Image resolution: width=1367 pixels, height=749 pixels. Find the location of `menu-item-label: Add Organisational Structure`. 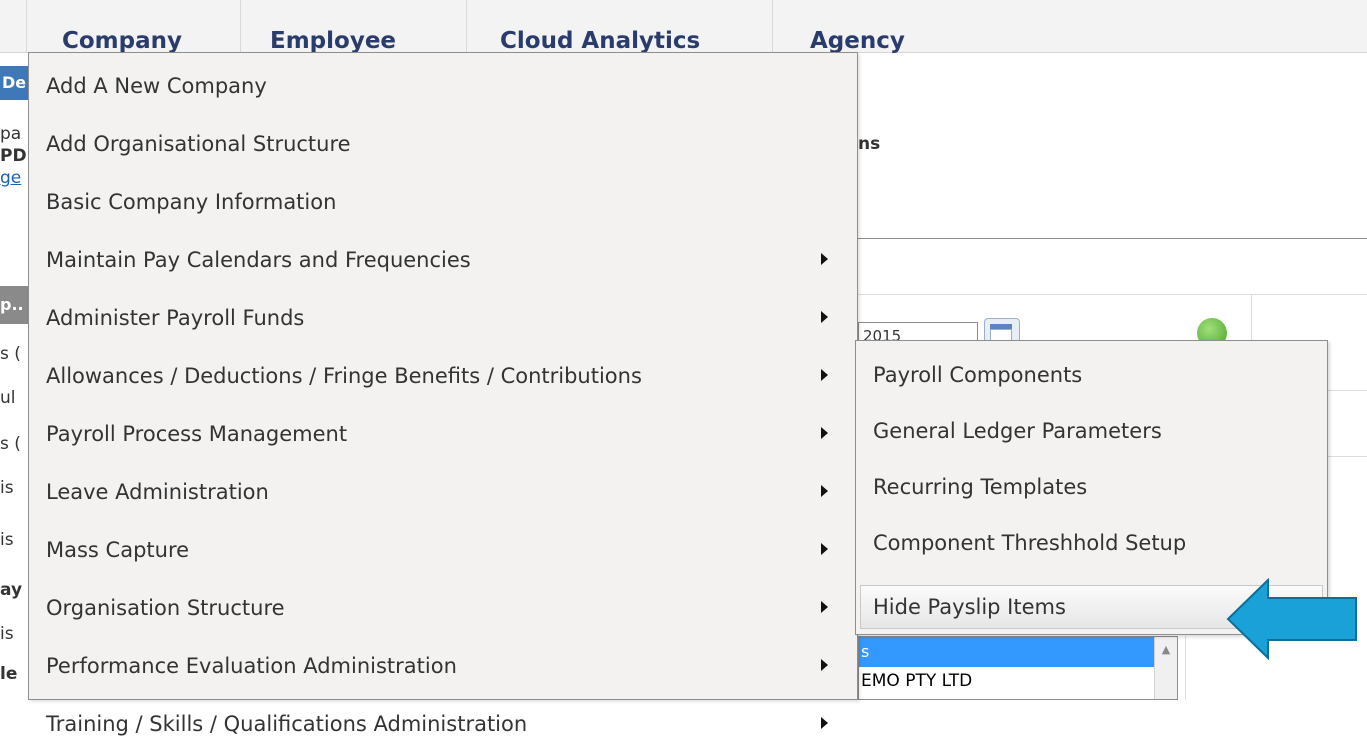

menu-item-label: Add Organisational Structure is located at coordinates (198, 144).